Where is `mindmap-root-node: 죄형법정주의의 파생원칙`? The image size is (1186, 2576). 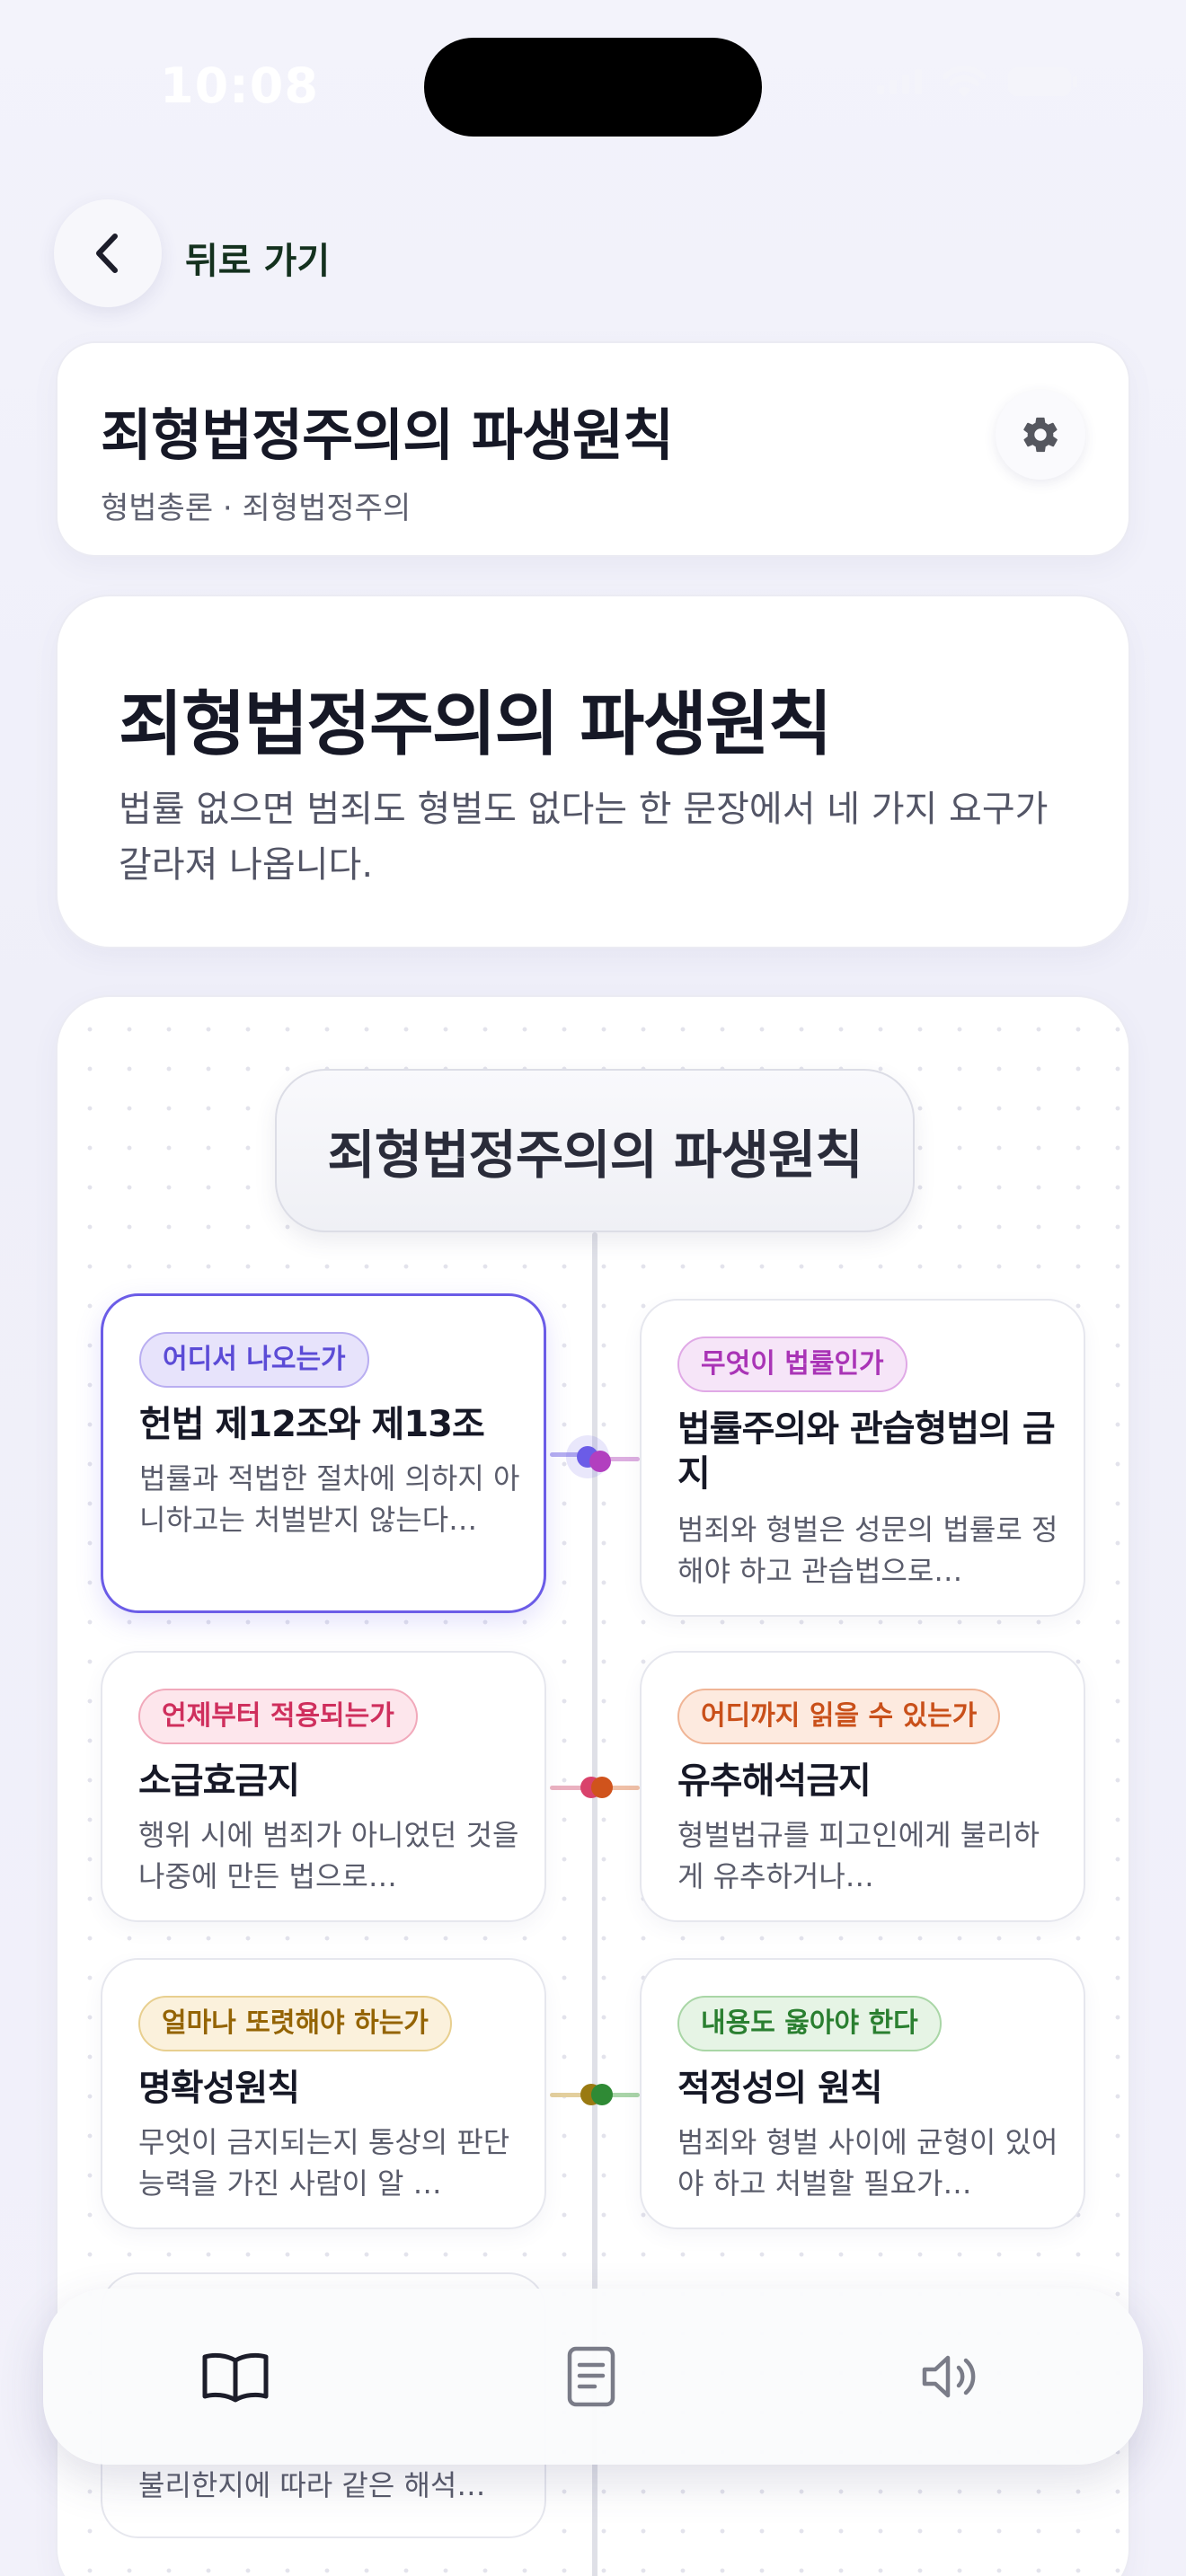
mindmap-root-node: 죄형법정주의의 파생원칙 is located at coordinates (595, 1150).